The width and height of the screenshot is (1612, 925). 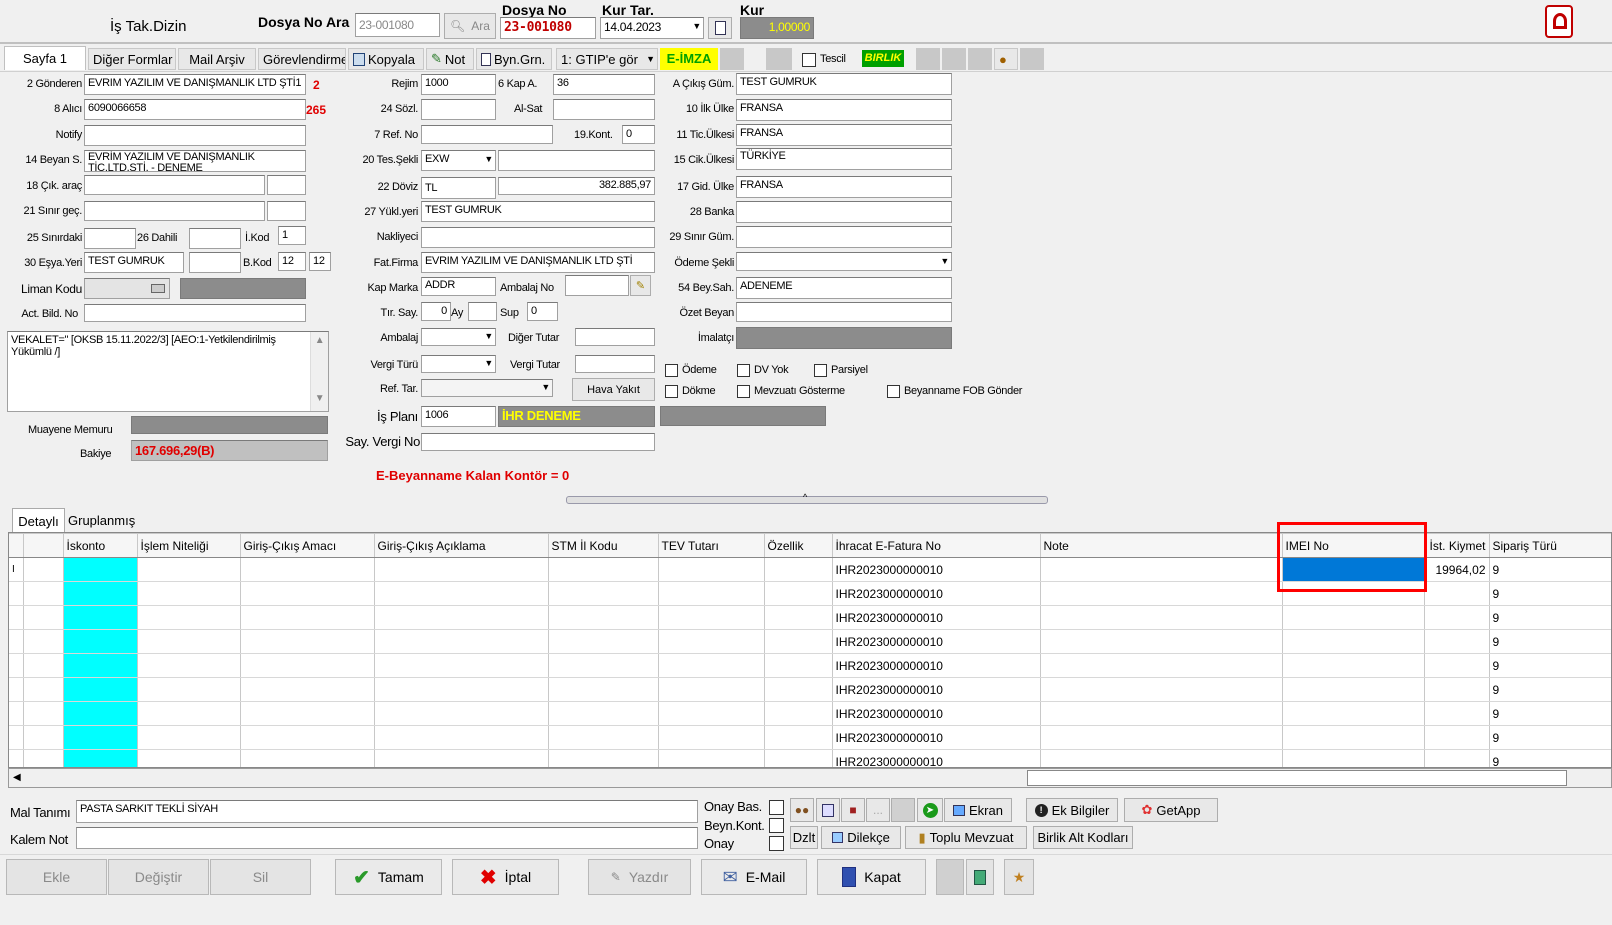 I want to click on dv-yok-checkbox, so click(x=743, y=370).